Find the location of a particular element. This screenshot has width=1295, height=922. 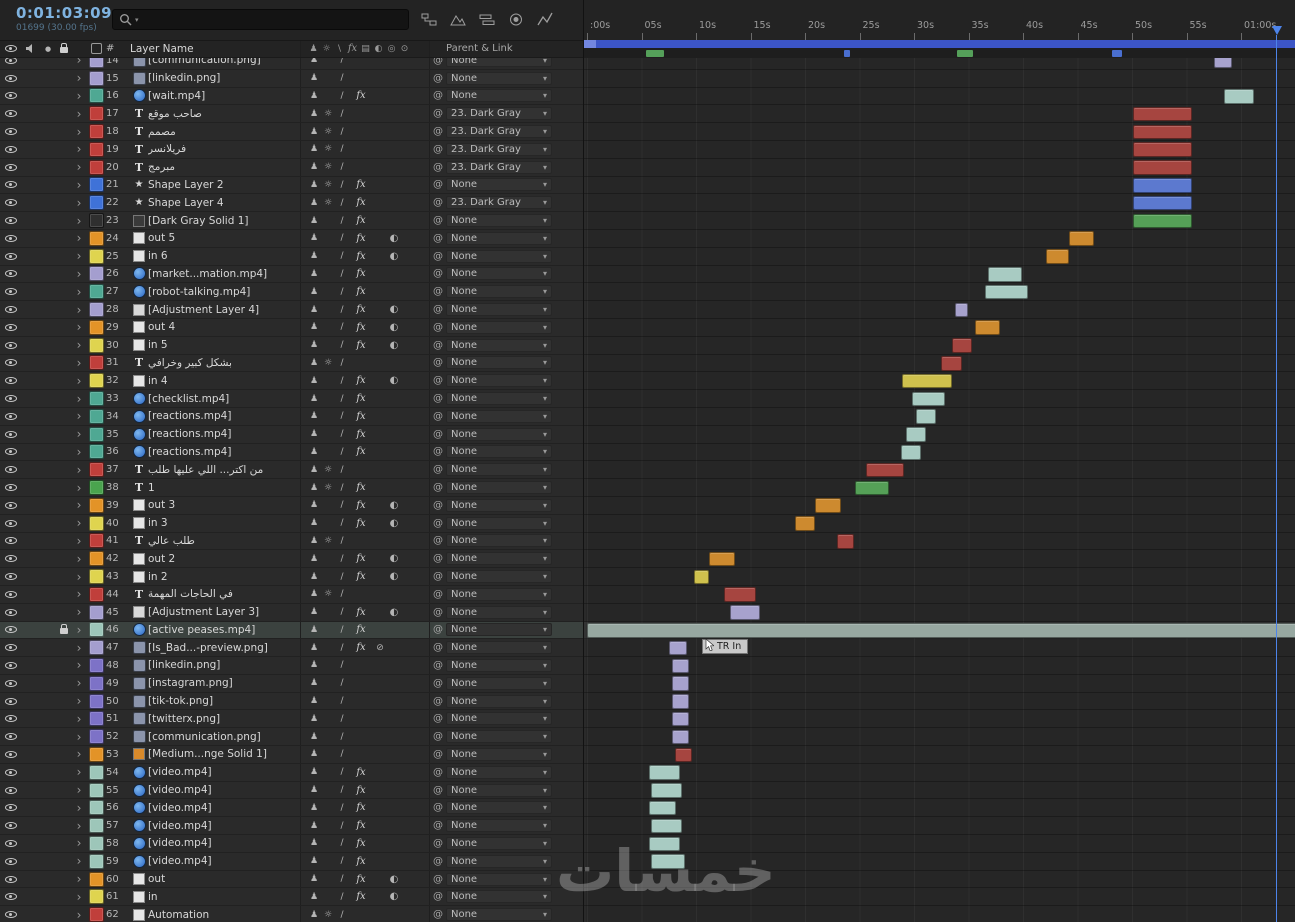

layer-row: › 60 out ♟ ☼ / fx ⊘ ◐ @ None ▾ is located at coordinates (291, 879).